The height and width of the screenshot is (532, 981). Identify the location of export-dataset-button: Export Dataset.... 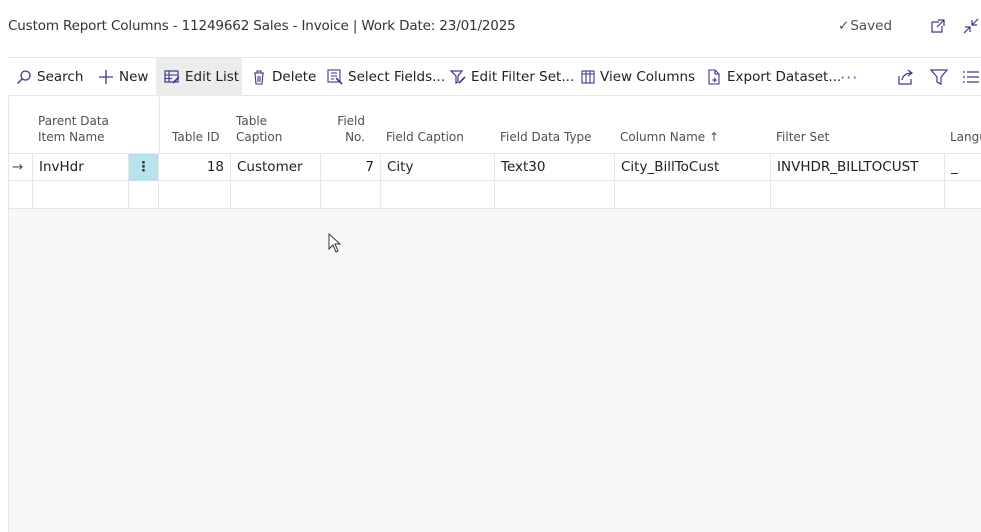
(773, 77).